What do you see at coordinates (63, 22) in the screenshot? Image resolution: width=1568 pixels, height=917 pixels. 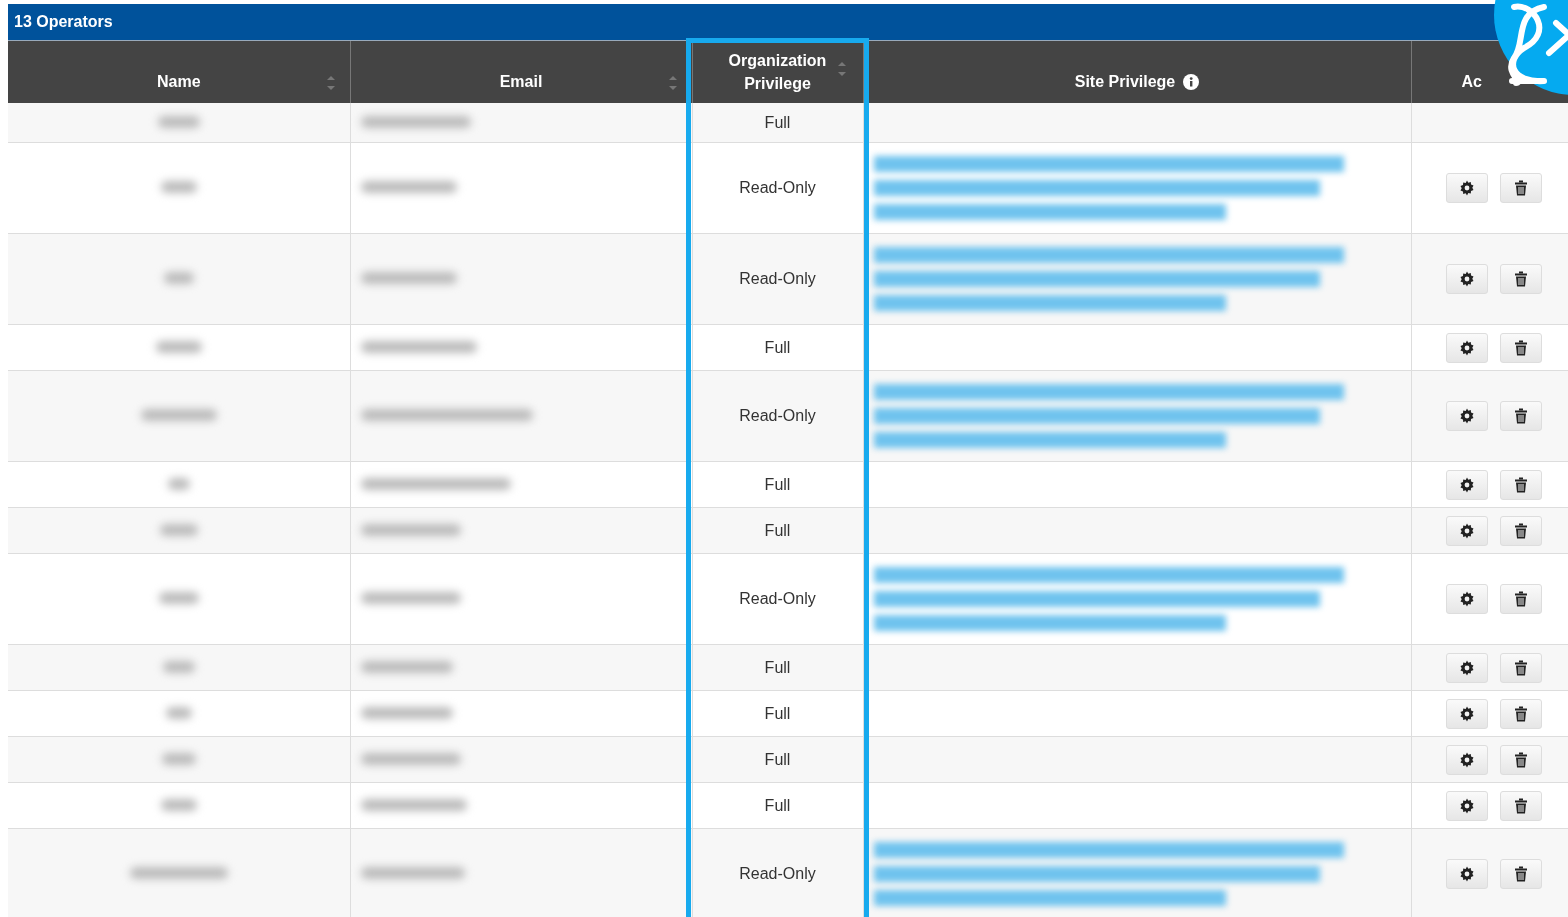 I see `panel-title: 13 Operators` at bounding box center [63, 22].